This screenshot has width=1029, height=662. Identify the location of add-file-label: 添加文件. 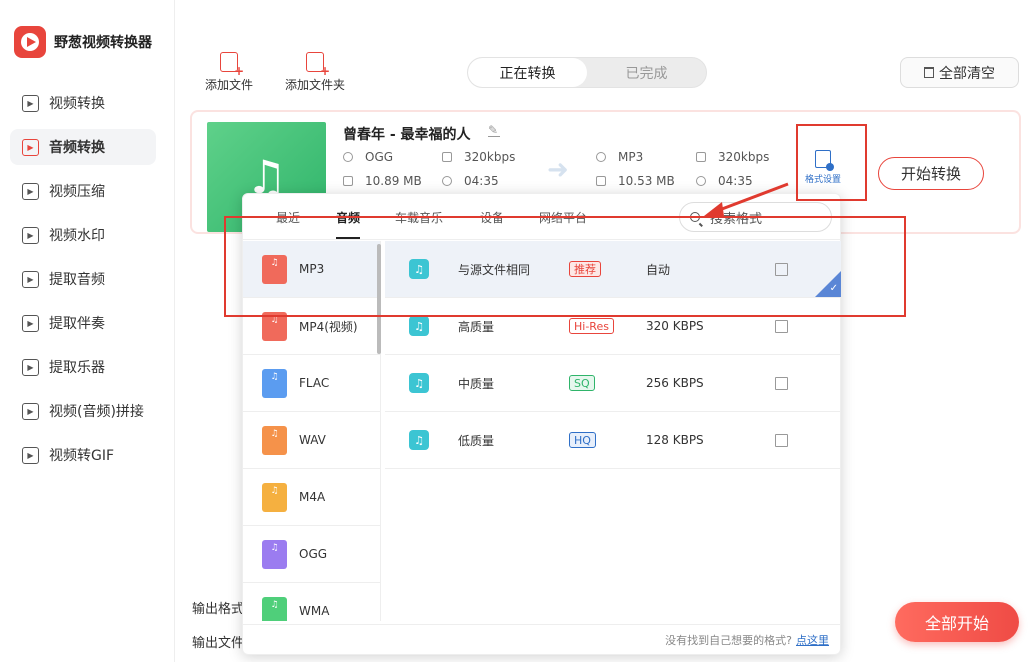
(229, 85).